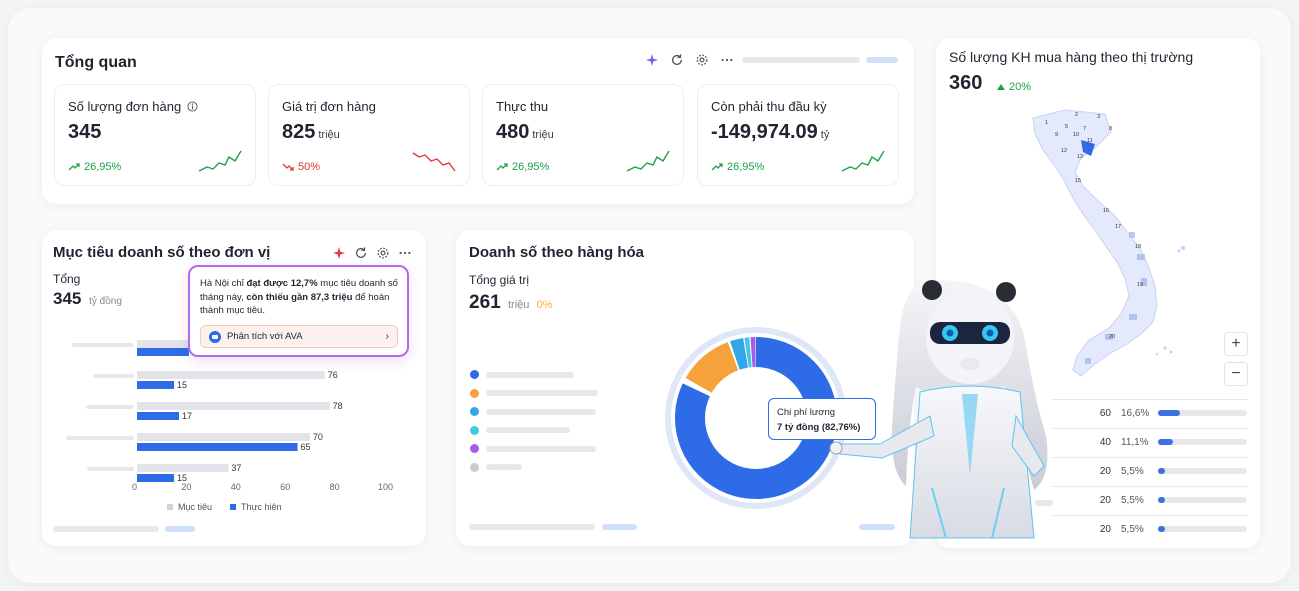  I want to click on map-province-label: 10, so click(1076, 135).